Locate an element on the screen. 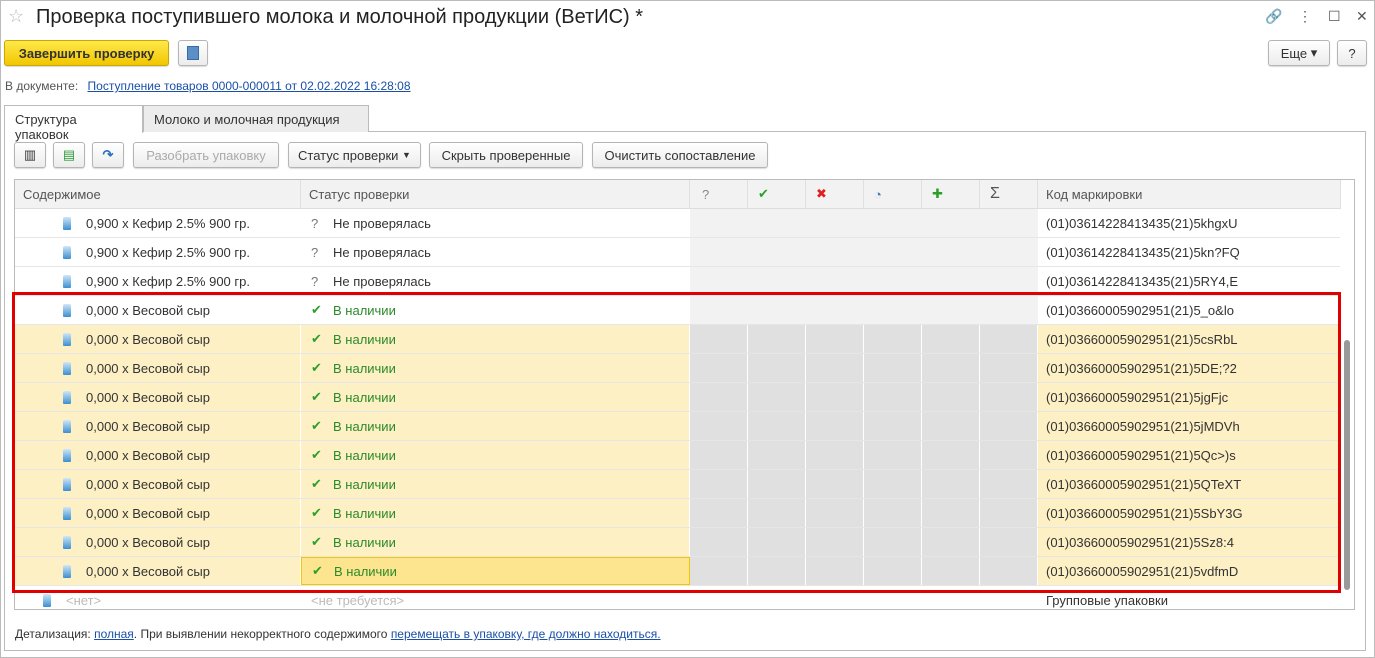 The image size is (1375, 658). table-row: <нет> <не требуется> Групповые упаковки is located at coordinates (678, 597).